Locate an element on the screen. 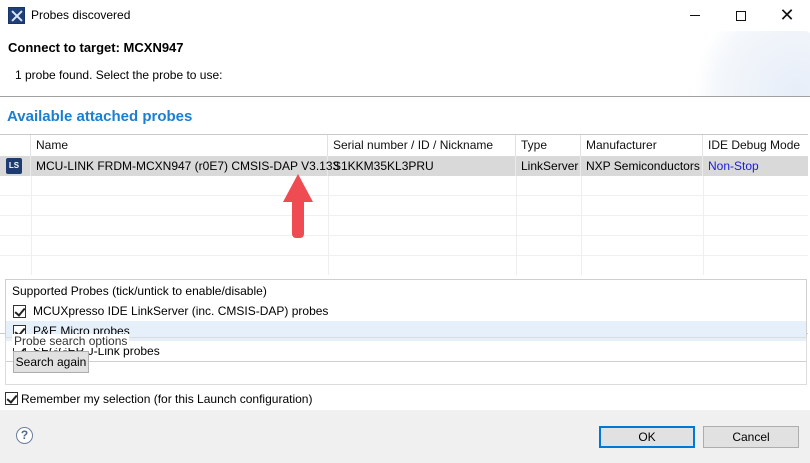 This screenshot has height=463, width=810. probe-type-cell: LS is located at coordinates (15, 166).